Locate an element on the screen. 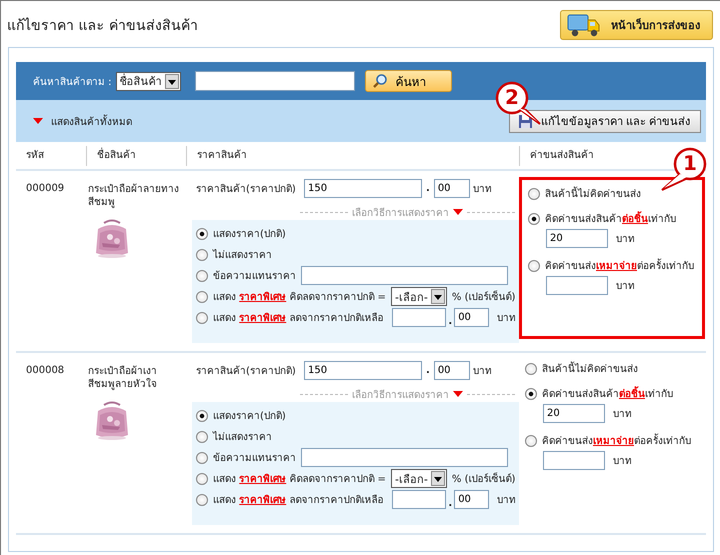 This screenshot has width=720, height=555. callout-badge: 1 is located at coordinates (683, 169).